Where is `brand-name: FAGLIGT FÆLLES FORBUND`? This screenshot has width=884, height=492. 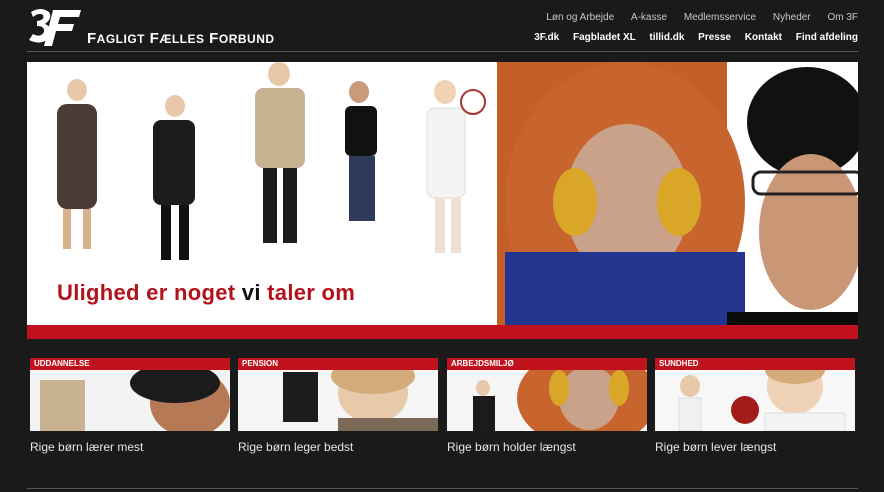
brand-name: FAGLIGT FÆLLES FORBUND is located at coordinates (181, 38).